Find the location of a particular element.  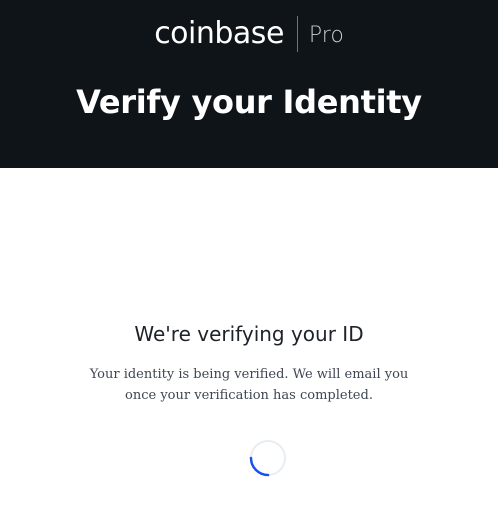

brand-logo: coinbase Pro is located at coordinates (249, 34).